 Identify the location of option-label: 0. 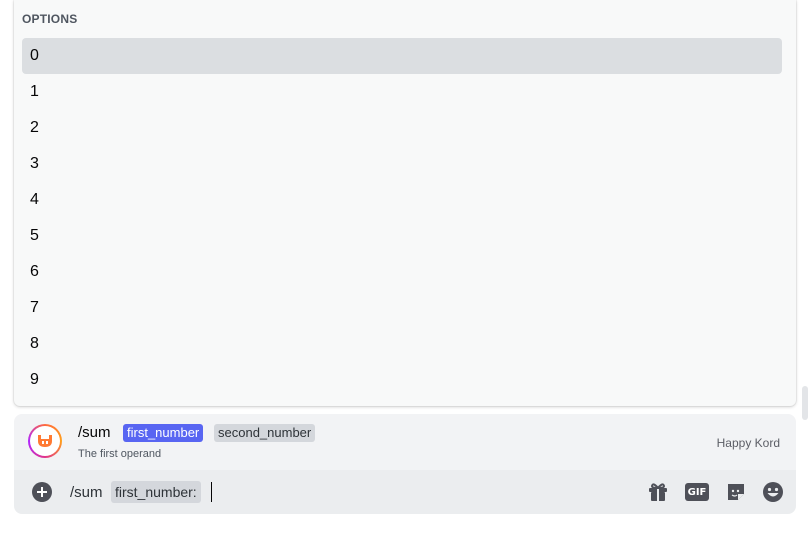
(34, 55).